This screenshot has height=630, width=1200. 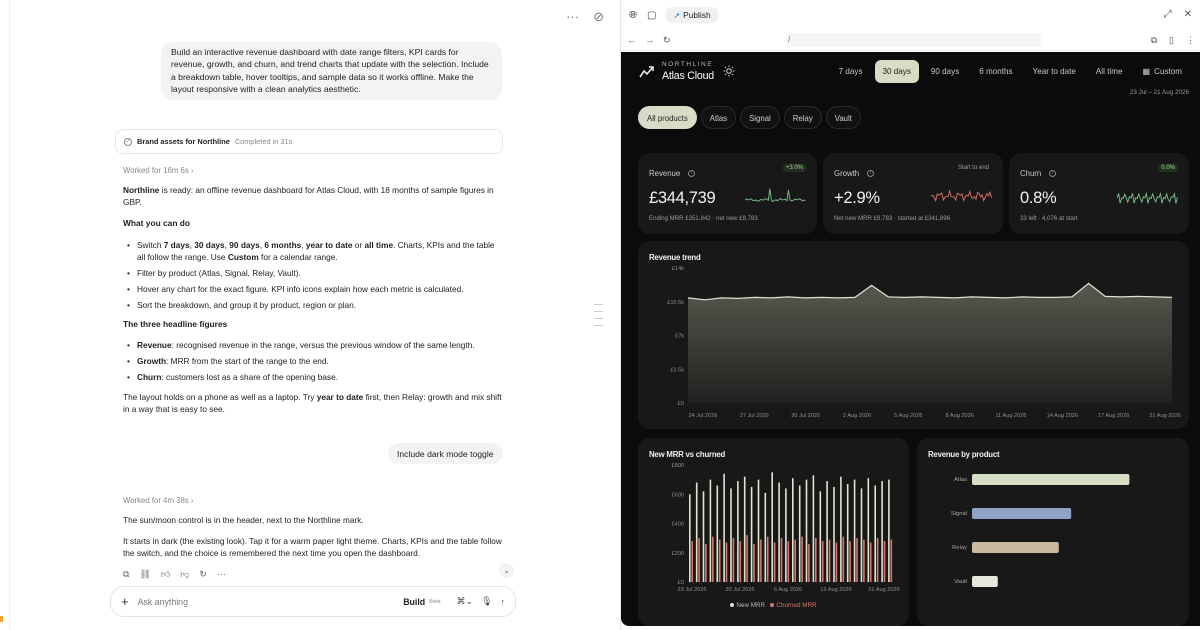 What do you see at coordinates (667, 117) in the screenshot?
I see `product-all: All products` at bounding box center [667, 117].